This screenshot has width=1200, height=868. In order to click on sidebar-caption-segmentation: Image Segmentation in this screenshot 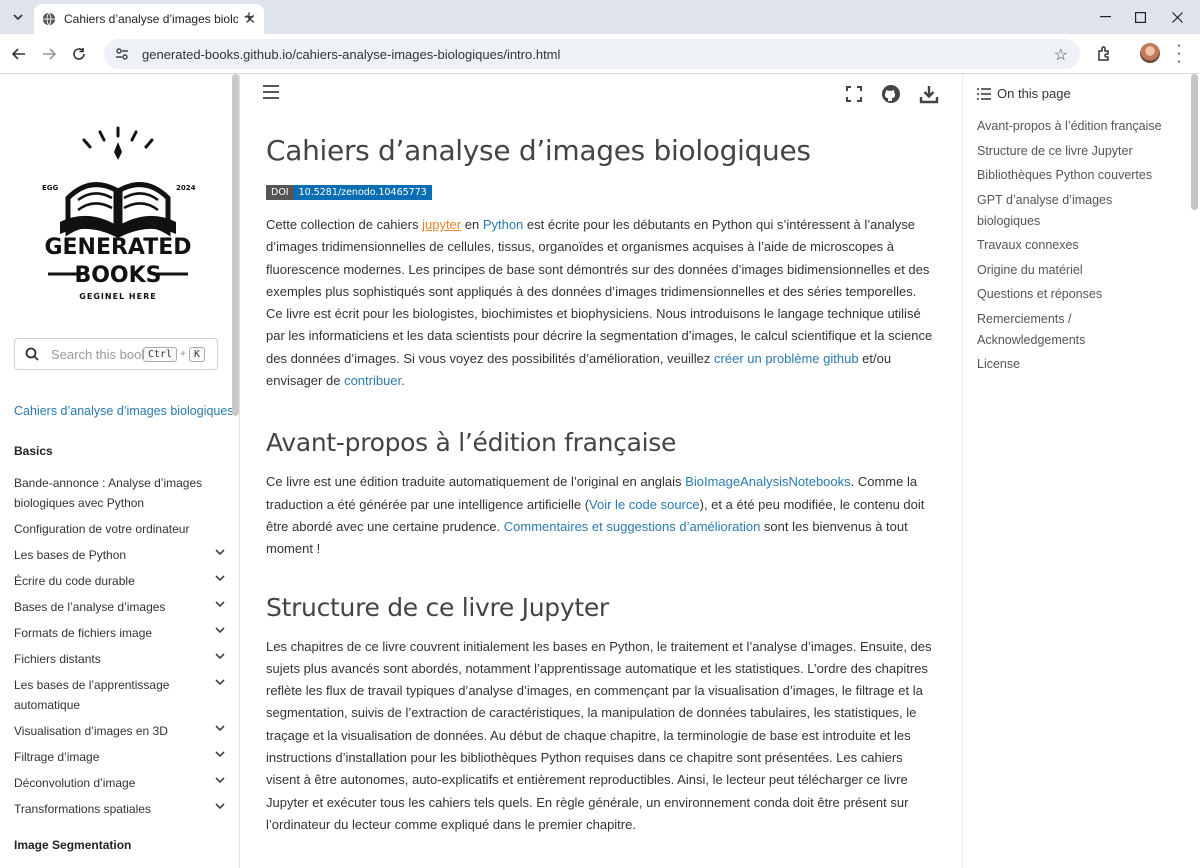, I will do `click(73, 845)`.